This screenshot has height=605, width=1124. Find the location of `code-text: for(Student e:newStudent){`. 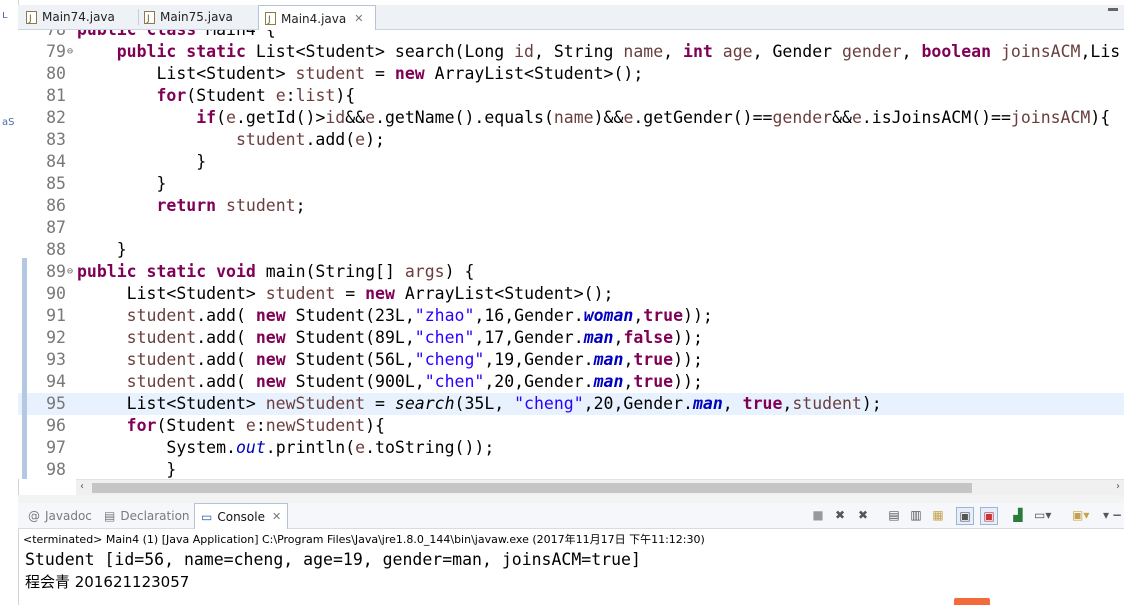

code-text: for(Student e:newStudent){ is located at coordinates (255, 425).